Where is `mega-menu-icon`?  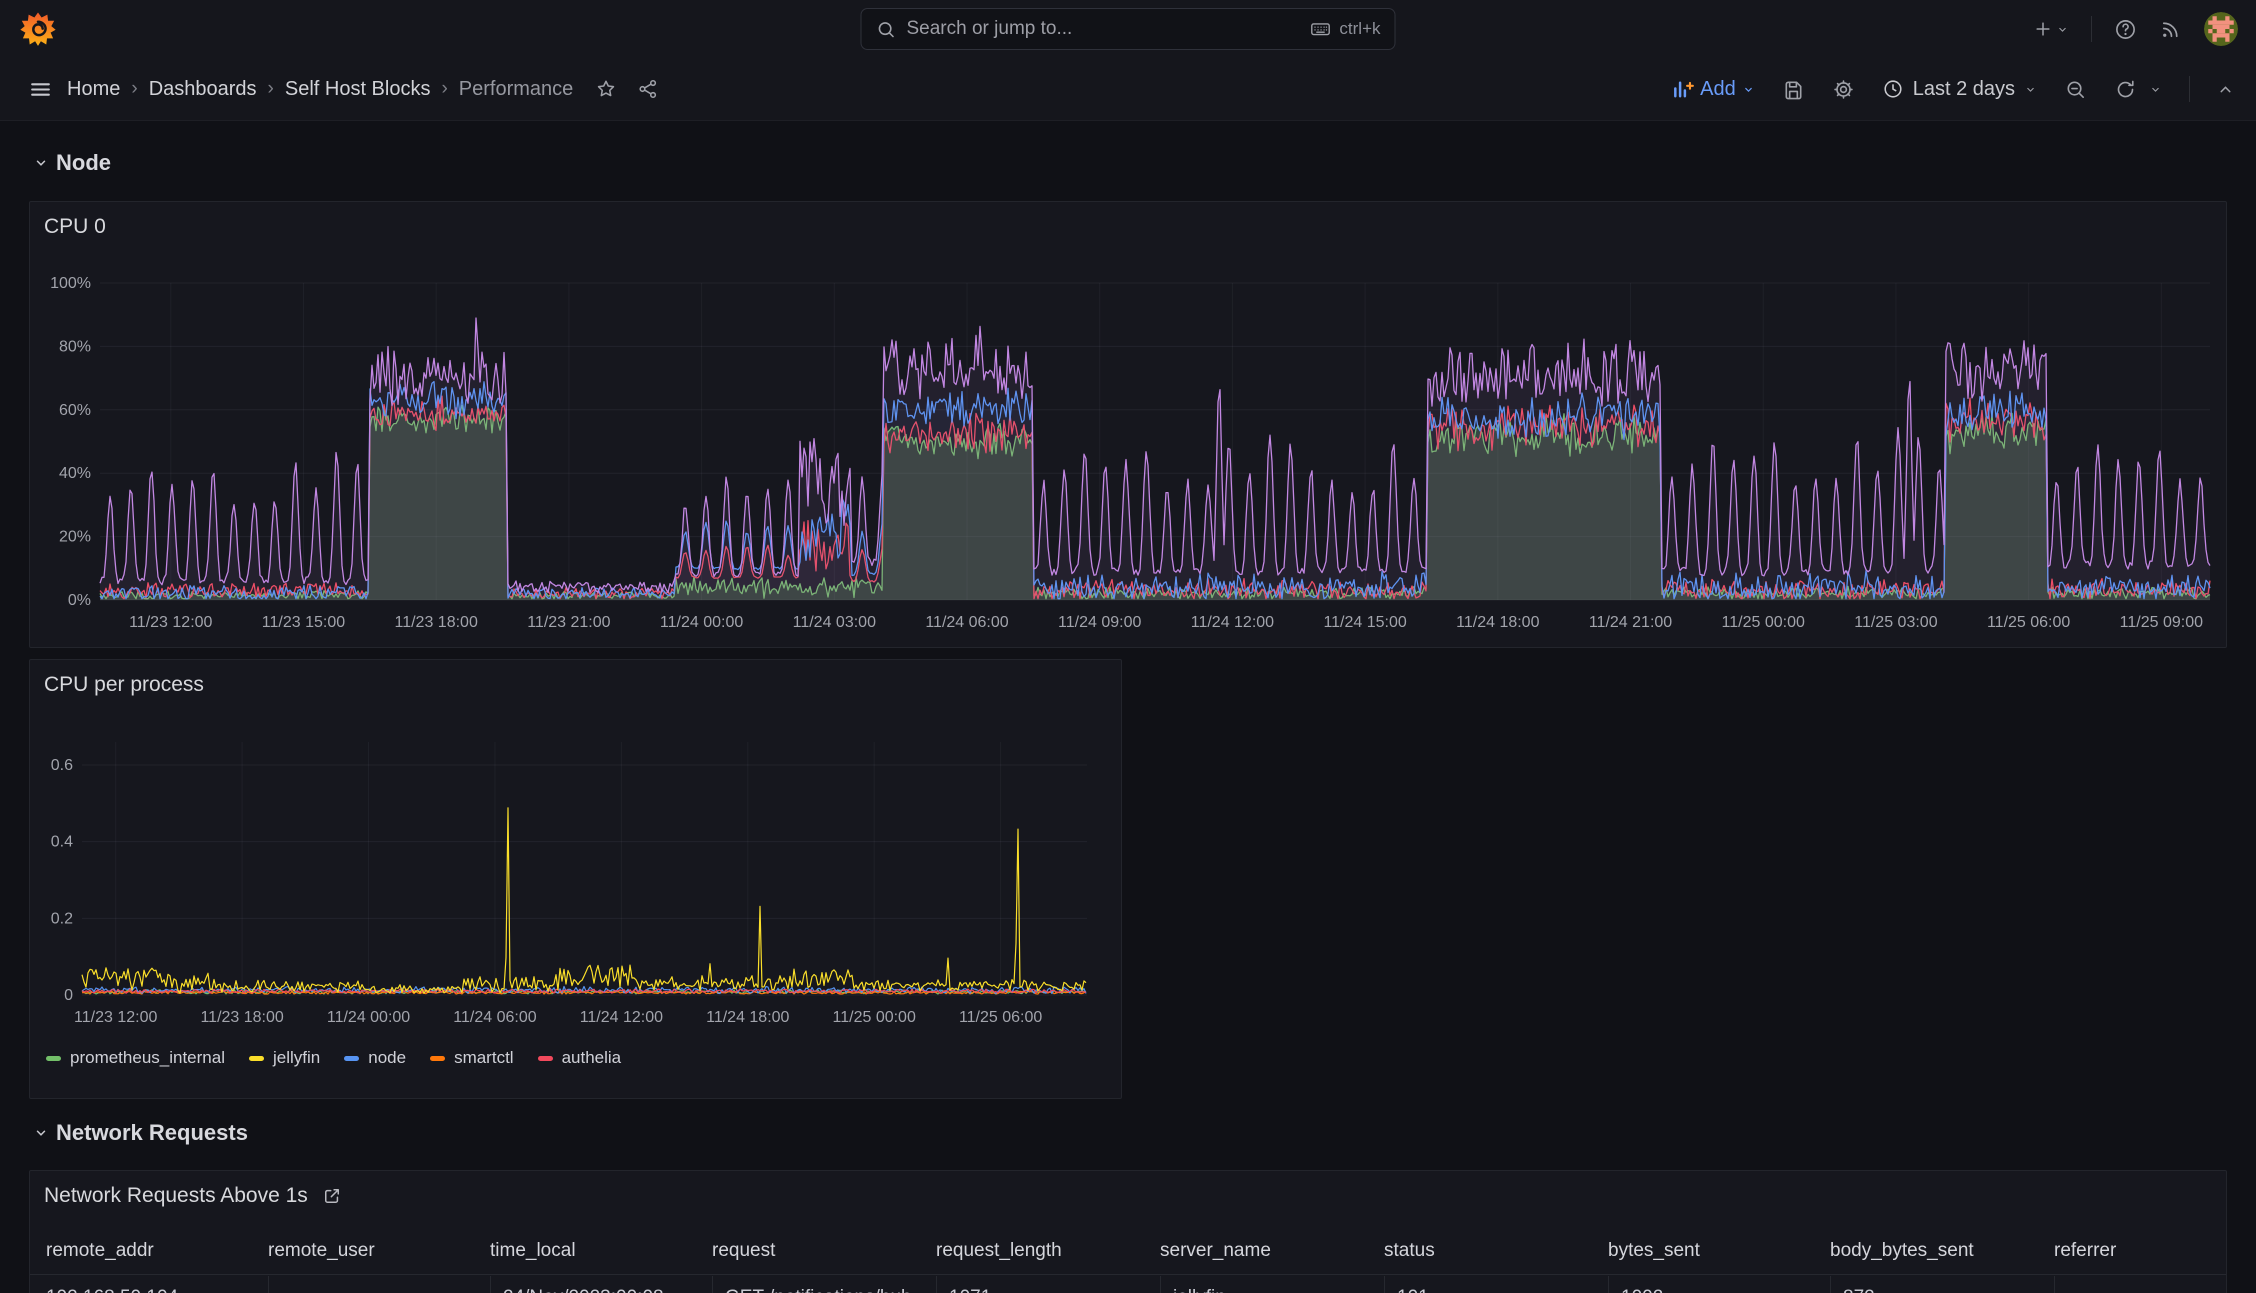 mega-menu-icon is located at coordinates (40, 89).